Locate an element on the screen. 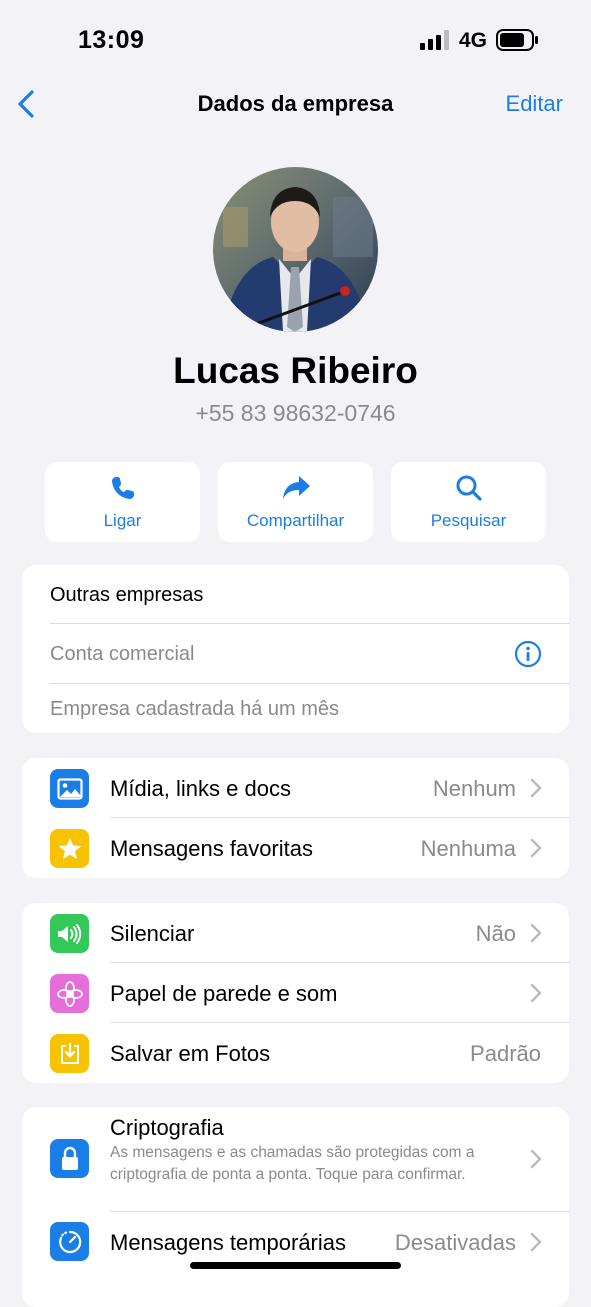  phone-icon is located at coordinates (122, 488).